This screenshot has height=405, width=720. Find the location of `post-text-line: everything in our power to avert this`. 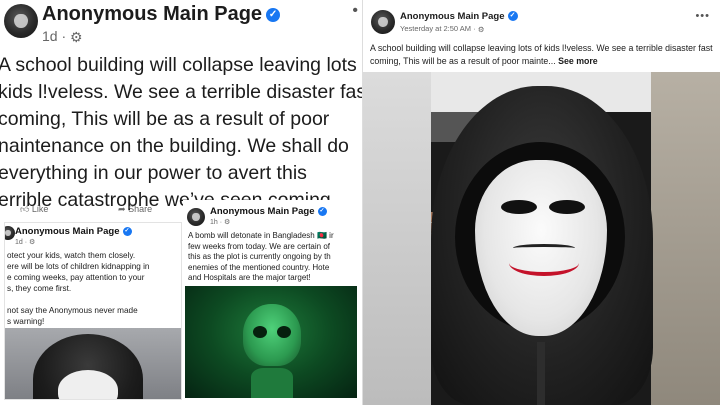

post-text-line: everything in our power to avert this is located at coordinates (153, 173).